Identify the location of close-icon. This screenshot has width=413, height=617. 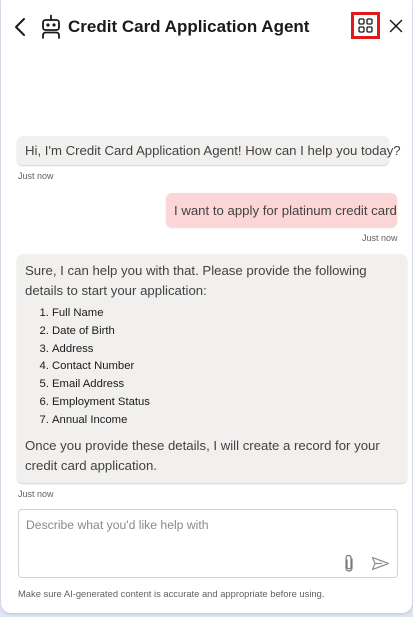
(396, 26).